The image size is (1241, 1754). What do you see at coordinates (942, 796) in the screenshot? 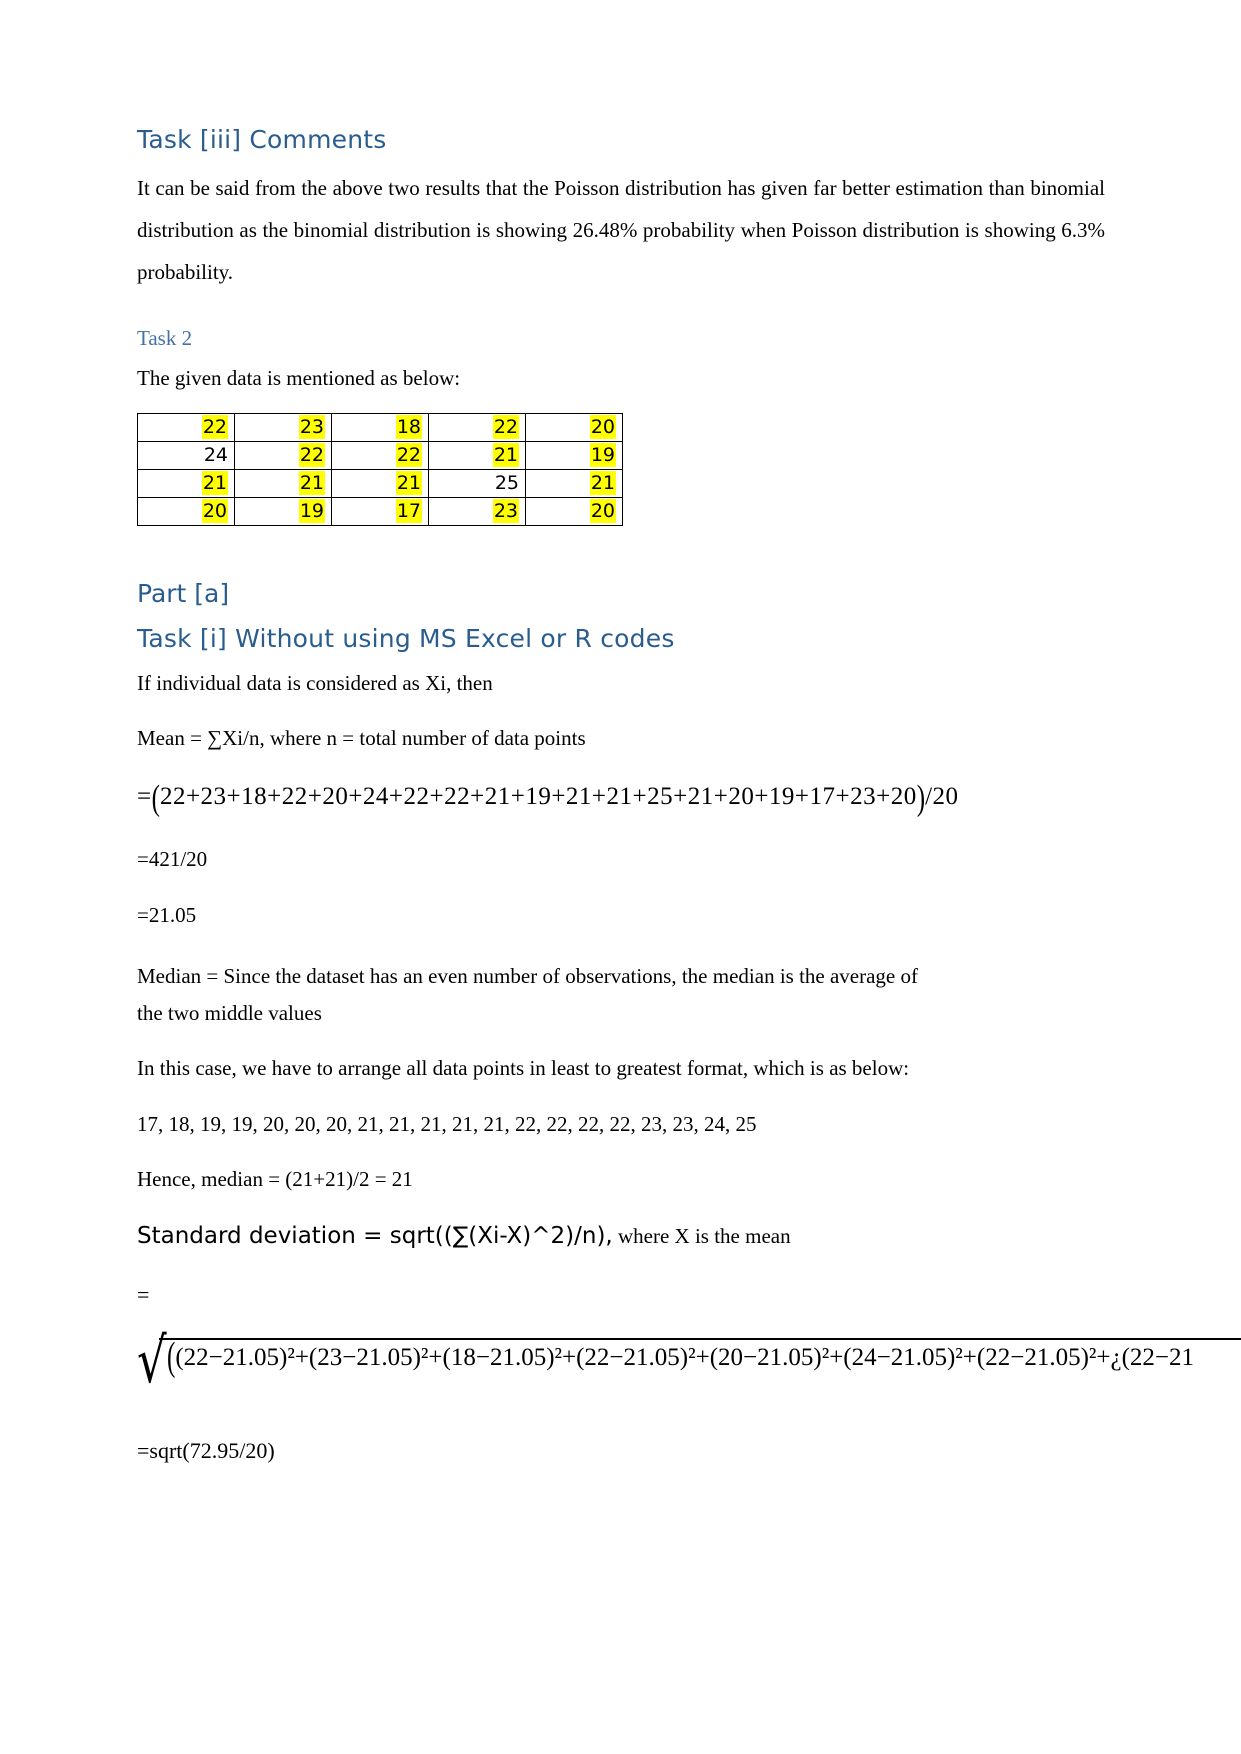
I see `formula-mean-divisor: /20` at bounding box center [942, 796].